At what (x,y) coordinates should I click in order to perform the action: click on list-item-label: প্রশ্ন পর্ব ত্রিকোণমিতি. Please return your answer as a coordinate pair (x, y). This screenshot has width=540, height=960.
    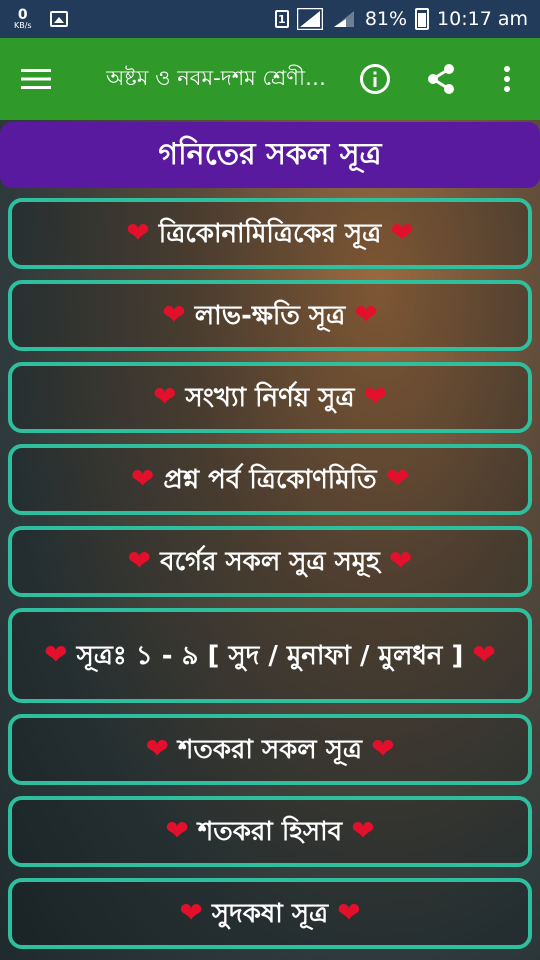
    Looking at the image, I should click on (270, 480).